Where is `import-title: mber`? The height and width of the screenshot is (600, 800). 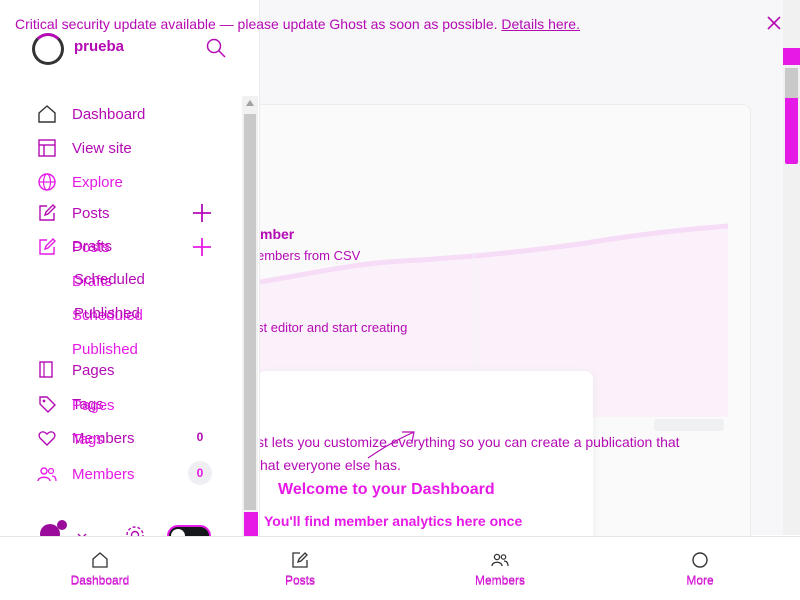 import-title: mber is located at coordinates (277, 234).